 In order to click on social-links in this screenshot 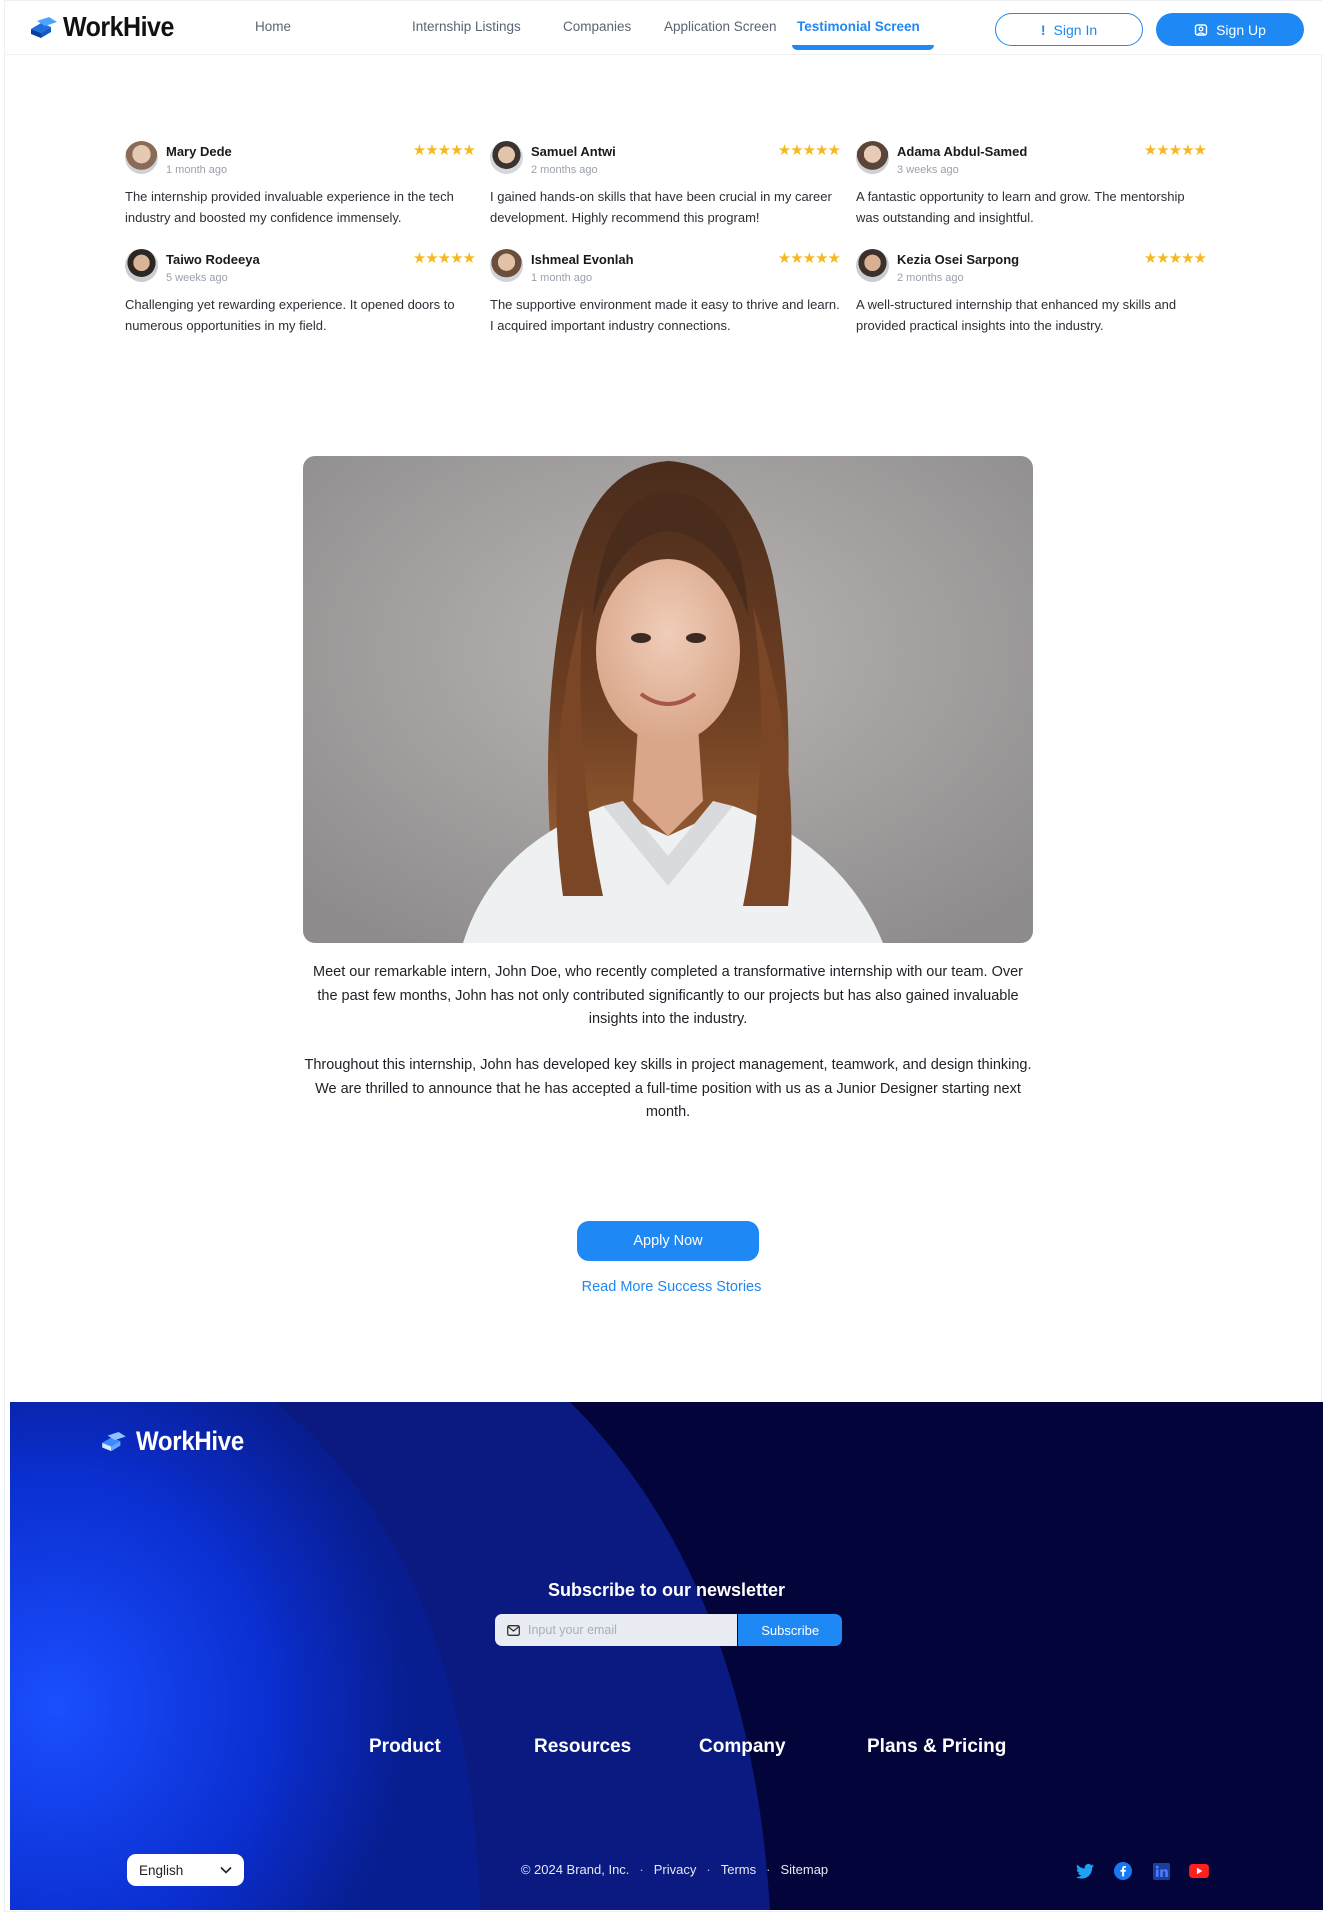, I will do `click(1142, 1871)`.